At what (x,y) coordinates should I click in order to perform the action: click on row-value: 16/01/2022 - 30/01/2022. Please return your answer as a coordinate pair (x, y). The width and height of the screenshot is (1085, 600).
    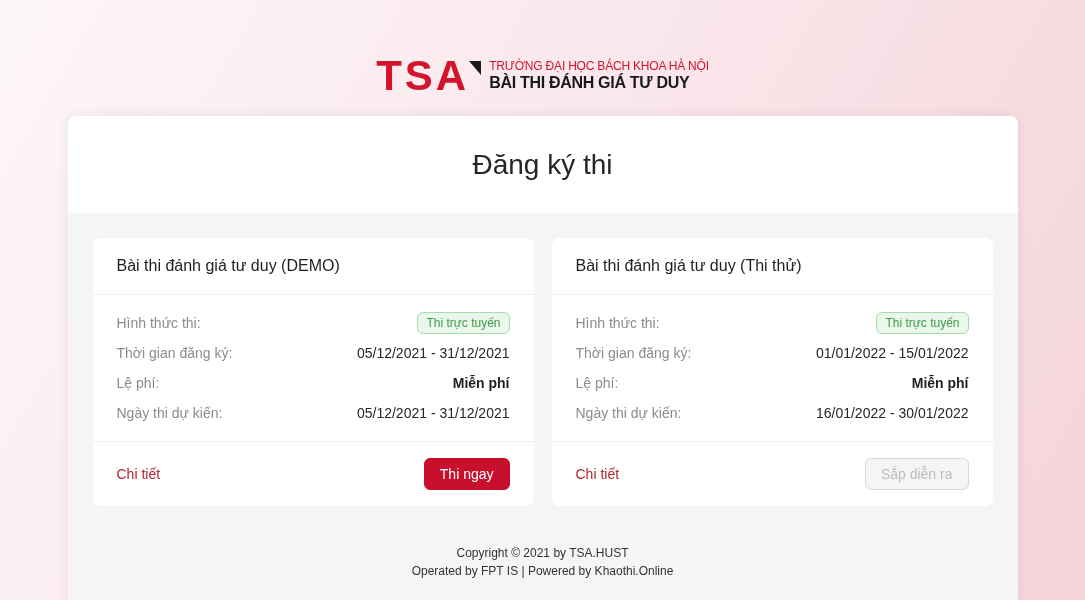
    Looking at the image, I should click on (892, 413).